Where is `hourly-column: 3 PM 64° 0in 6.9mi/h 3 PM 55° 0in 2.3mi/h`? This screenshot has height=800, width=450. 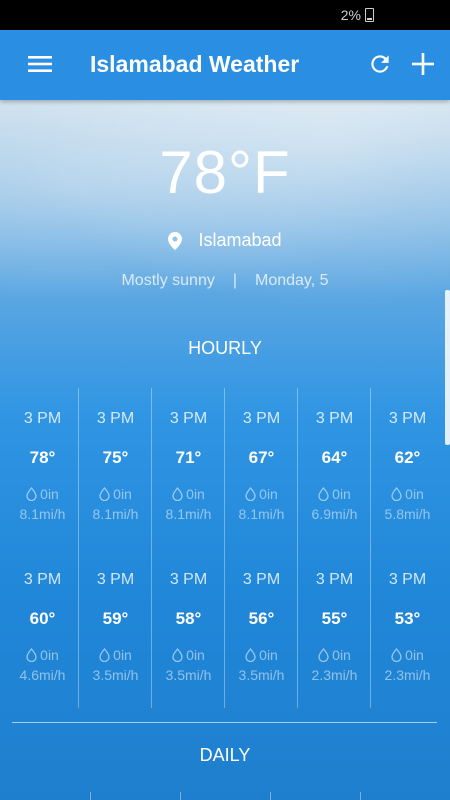
hourly-column: 3 PM 64° 0in 6.9mi/h 3 PM 55° 0in 2.3mi/h is located at coordinates (334, 548).